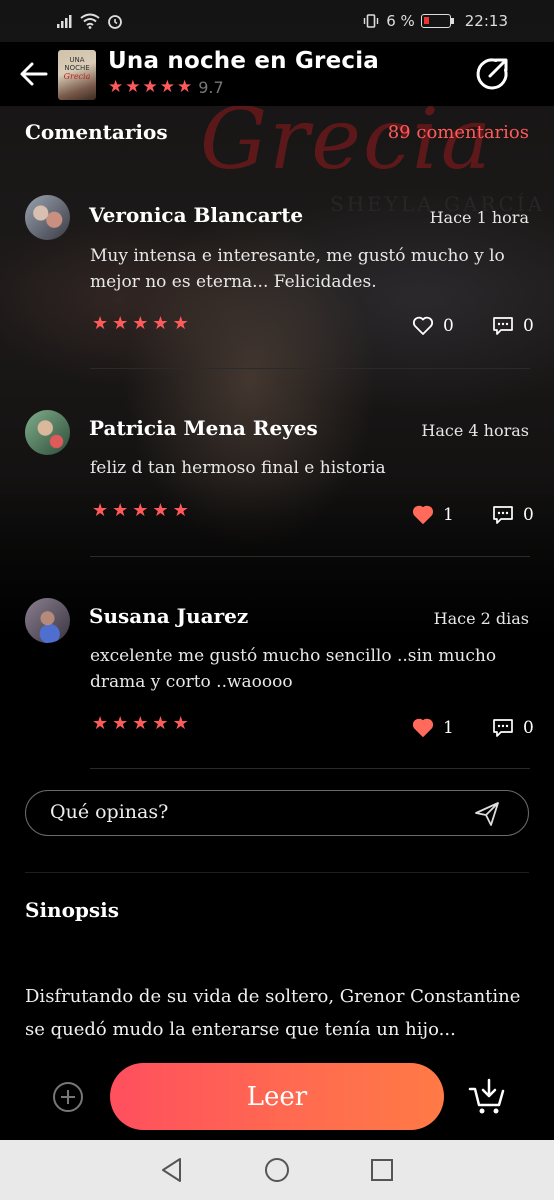  Describe the element at coordinates (211, 87) in the screenshot. I see `rating-value: 9.7` at that location.